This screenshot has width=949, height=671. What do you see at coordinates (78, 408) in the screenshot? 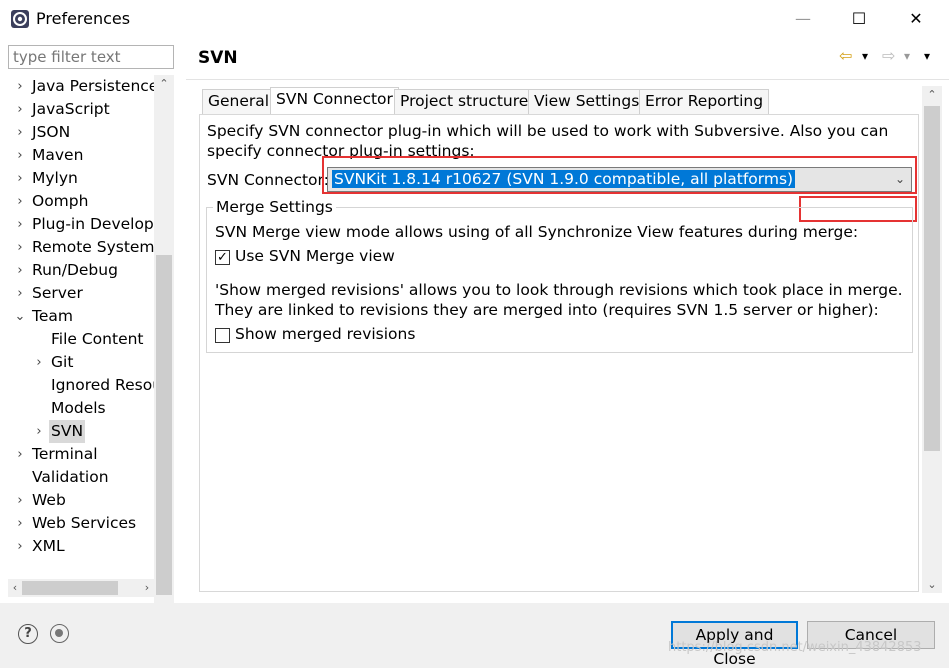
I see `tree-item-label: Models` at bounding box center [78, 408].